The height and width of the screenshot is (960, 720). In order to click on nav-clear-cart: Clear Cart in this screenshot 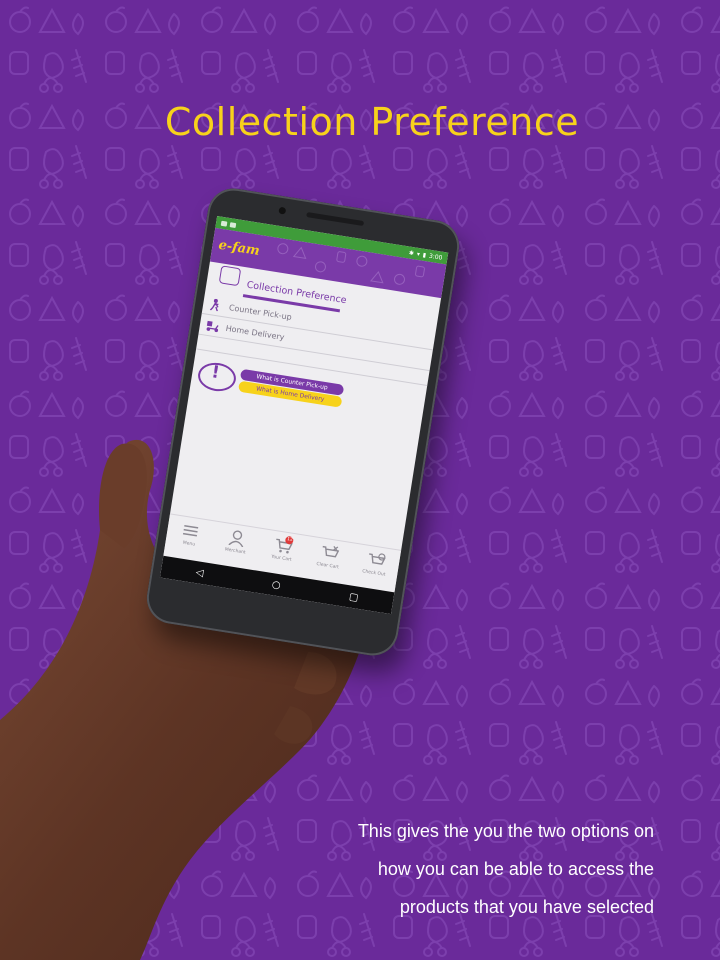, I will do `click(328, 561)`.